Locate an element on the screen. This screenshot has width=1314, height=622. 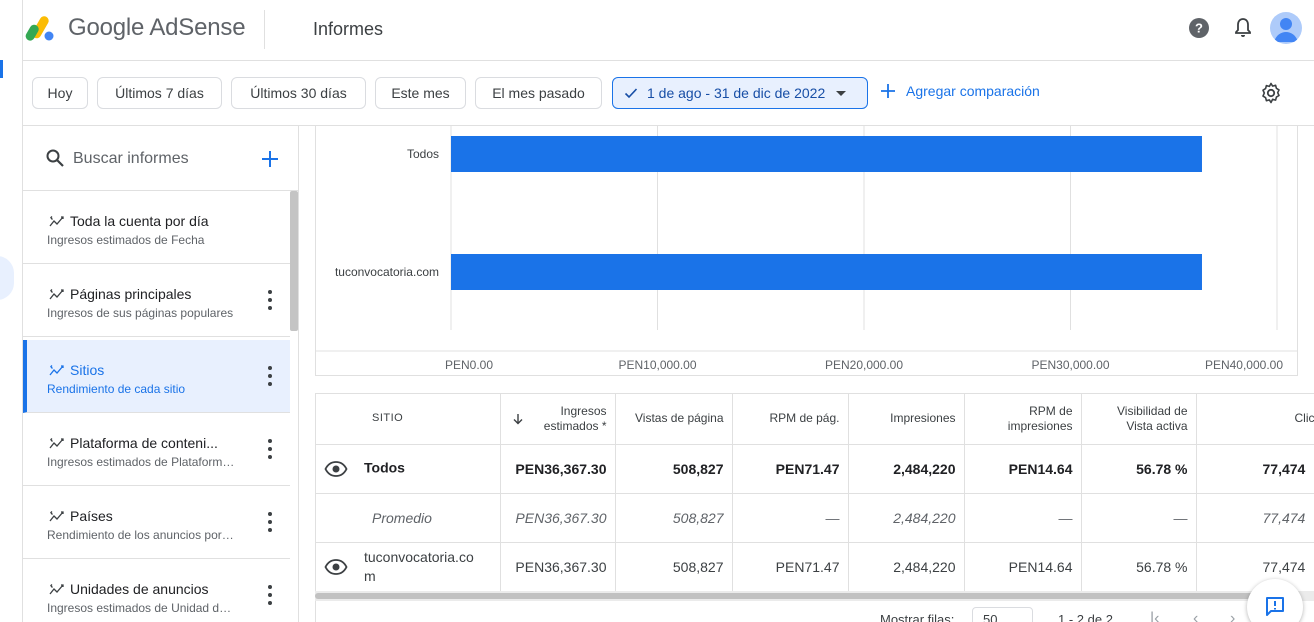
table-horizontal-scrollbar is located at coordinates (814, 596).